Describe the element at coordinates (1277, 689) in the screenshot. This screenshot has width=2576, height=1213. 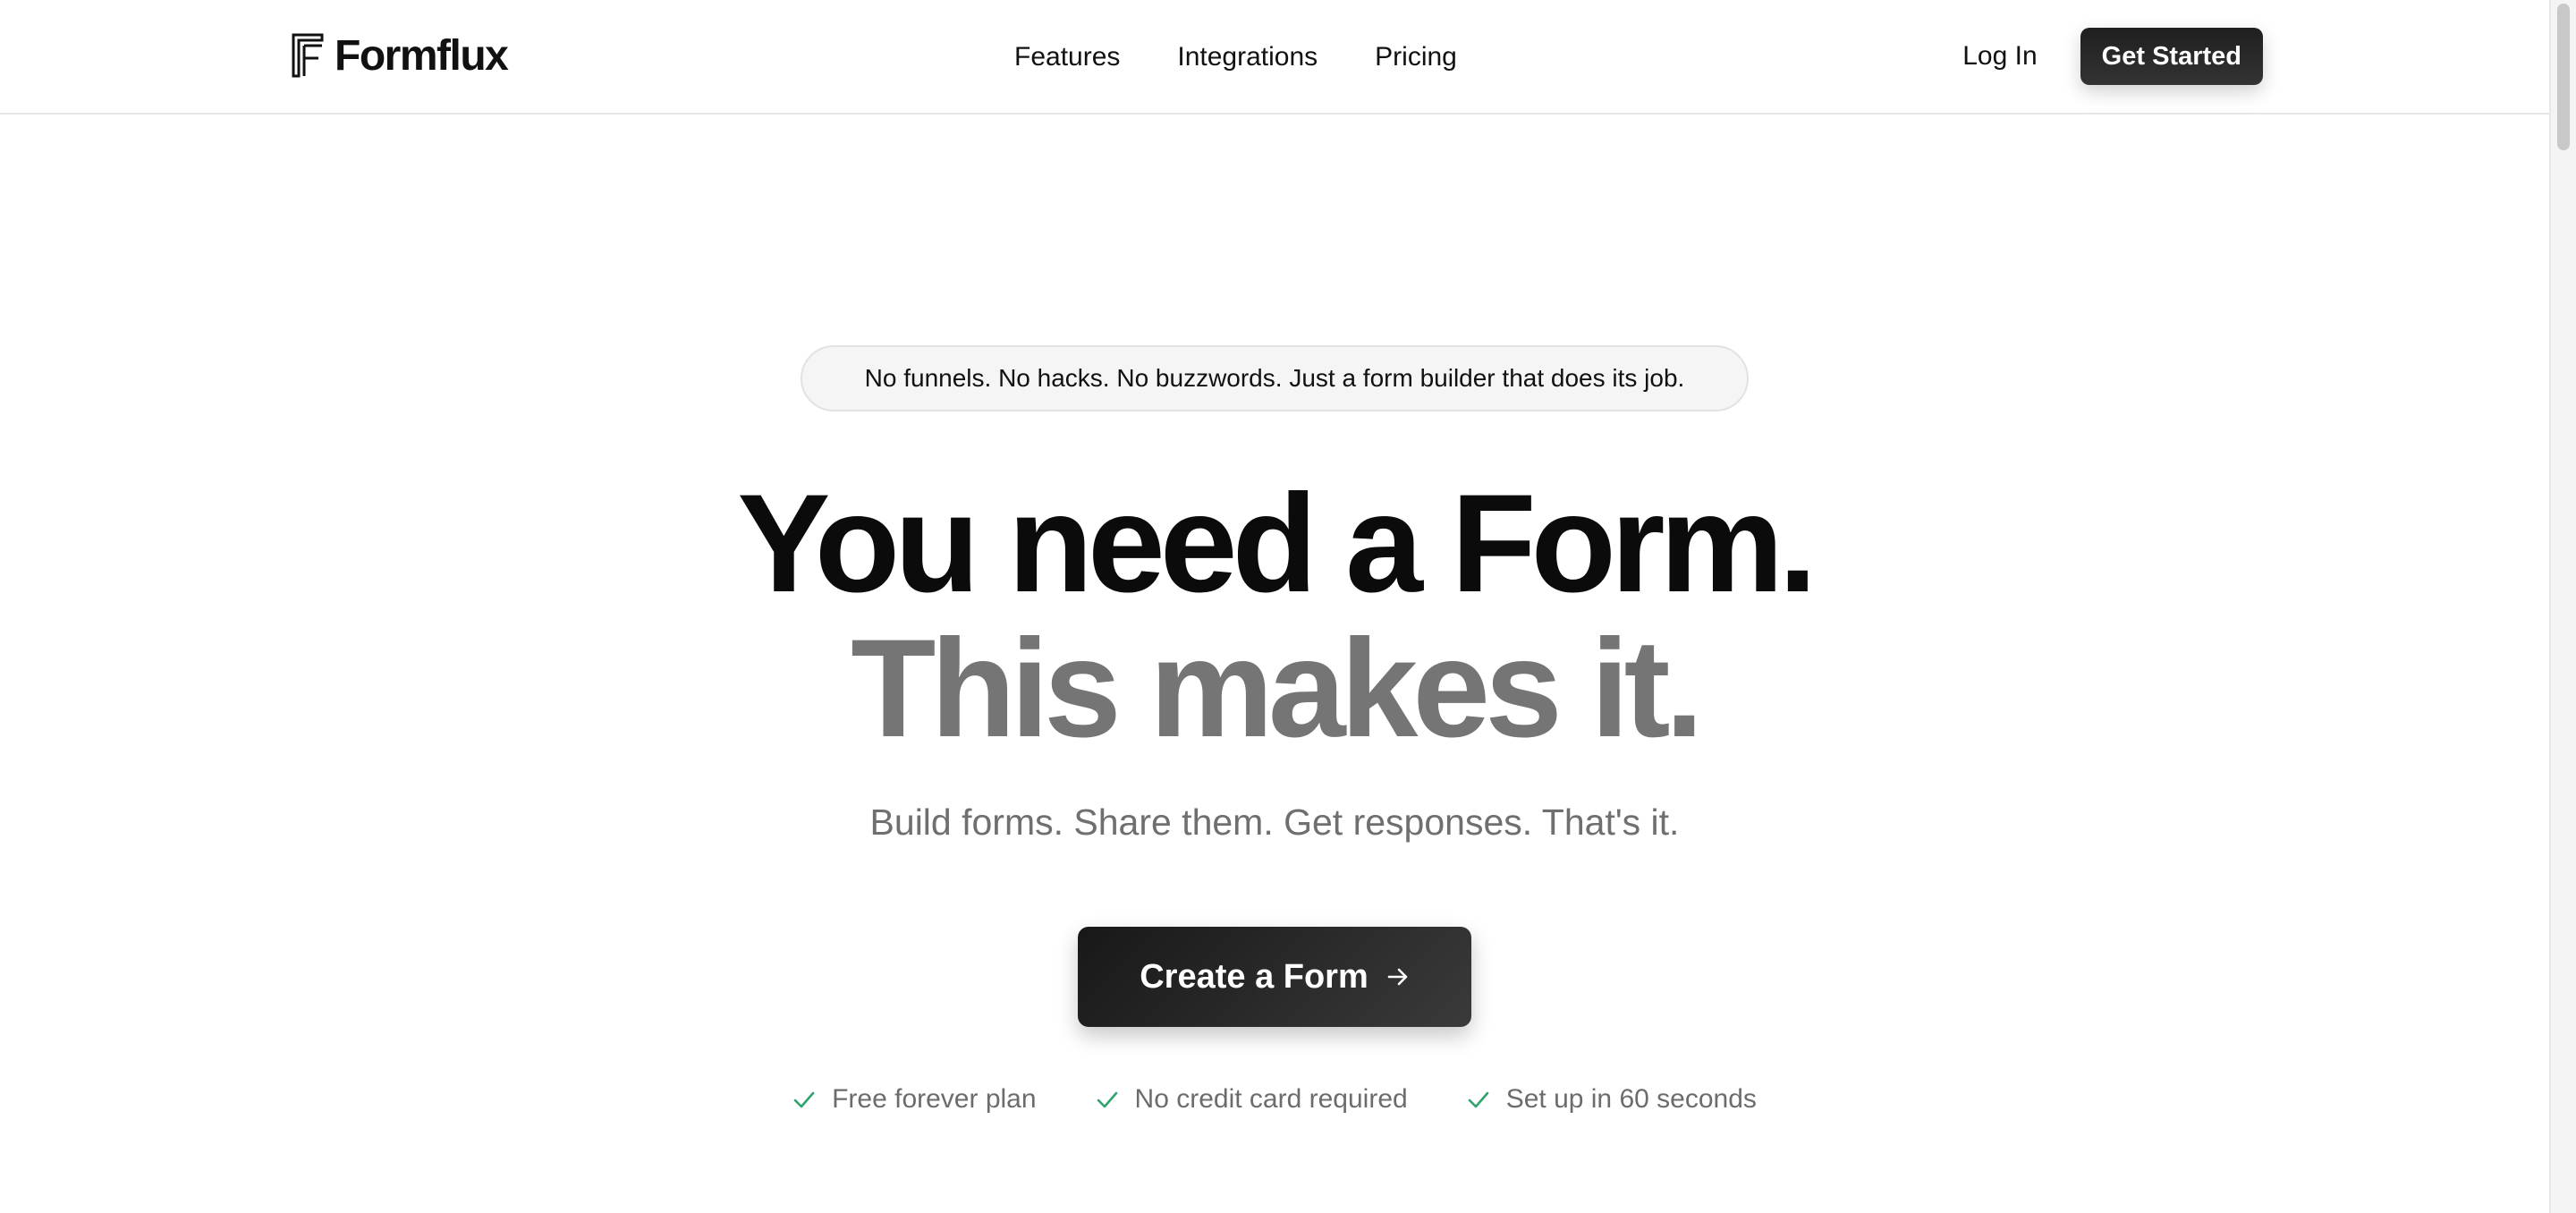
I see `headline-secondary: This makes it.` at that location.